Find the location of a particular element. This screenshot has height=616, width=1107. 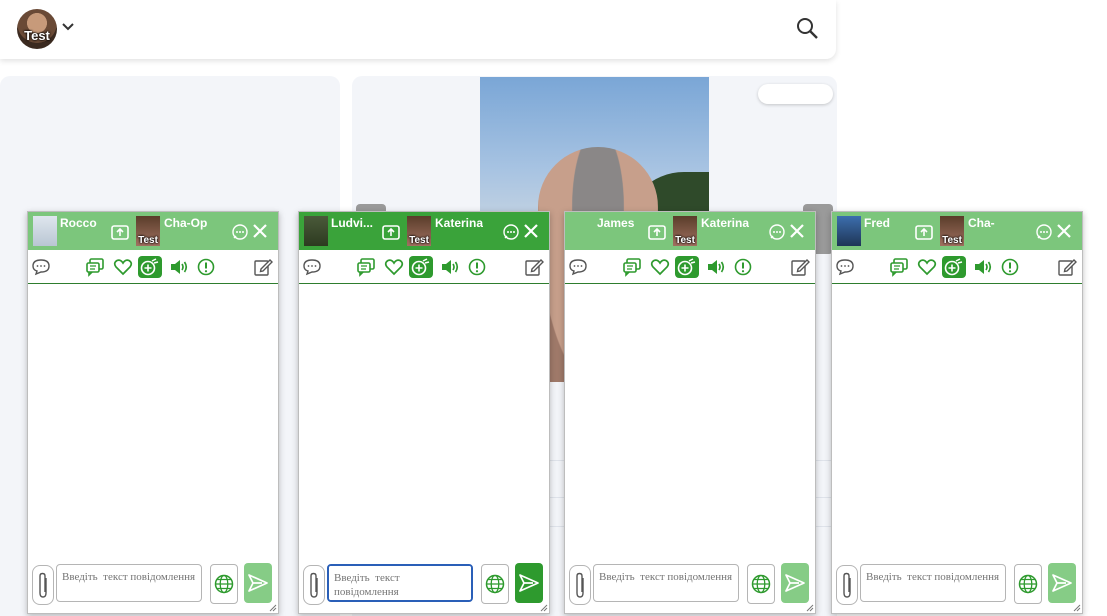

chat-header: Rocco Test Cha-Op is located at coordinates (153, 231).